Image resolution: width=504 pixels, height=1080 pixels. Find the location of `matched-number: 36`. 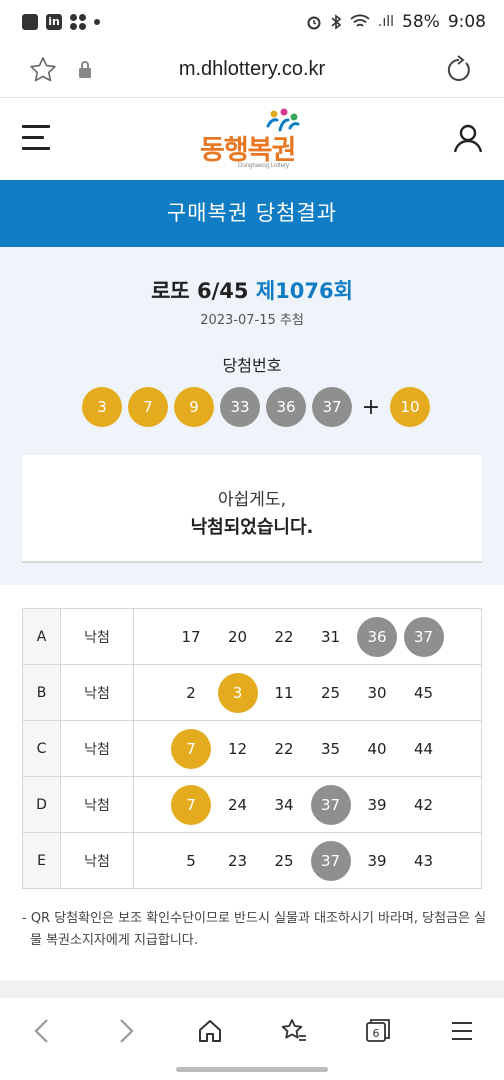

matched-number: 36 is located at coordinates (377, 636).